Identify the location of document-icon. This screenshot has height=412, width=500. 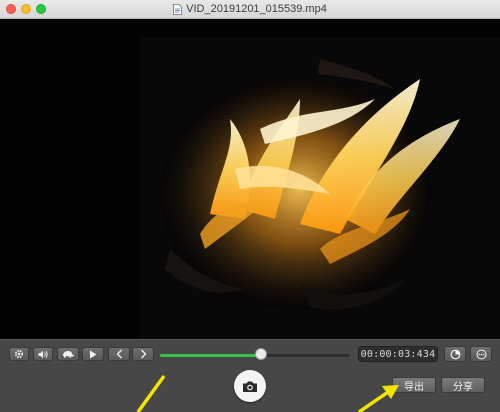
(178, 9).